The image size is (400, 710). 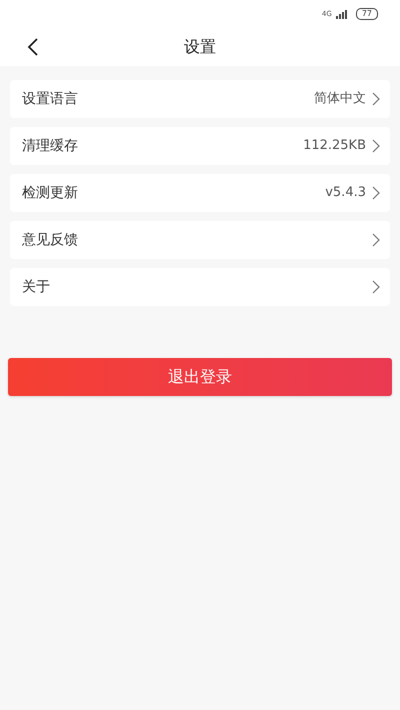 I want to click on settings-row: 关于, so click(x=200, y=287).